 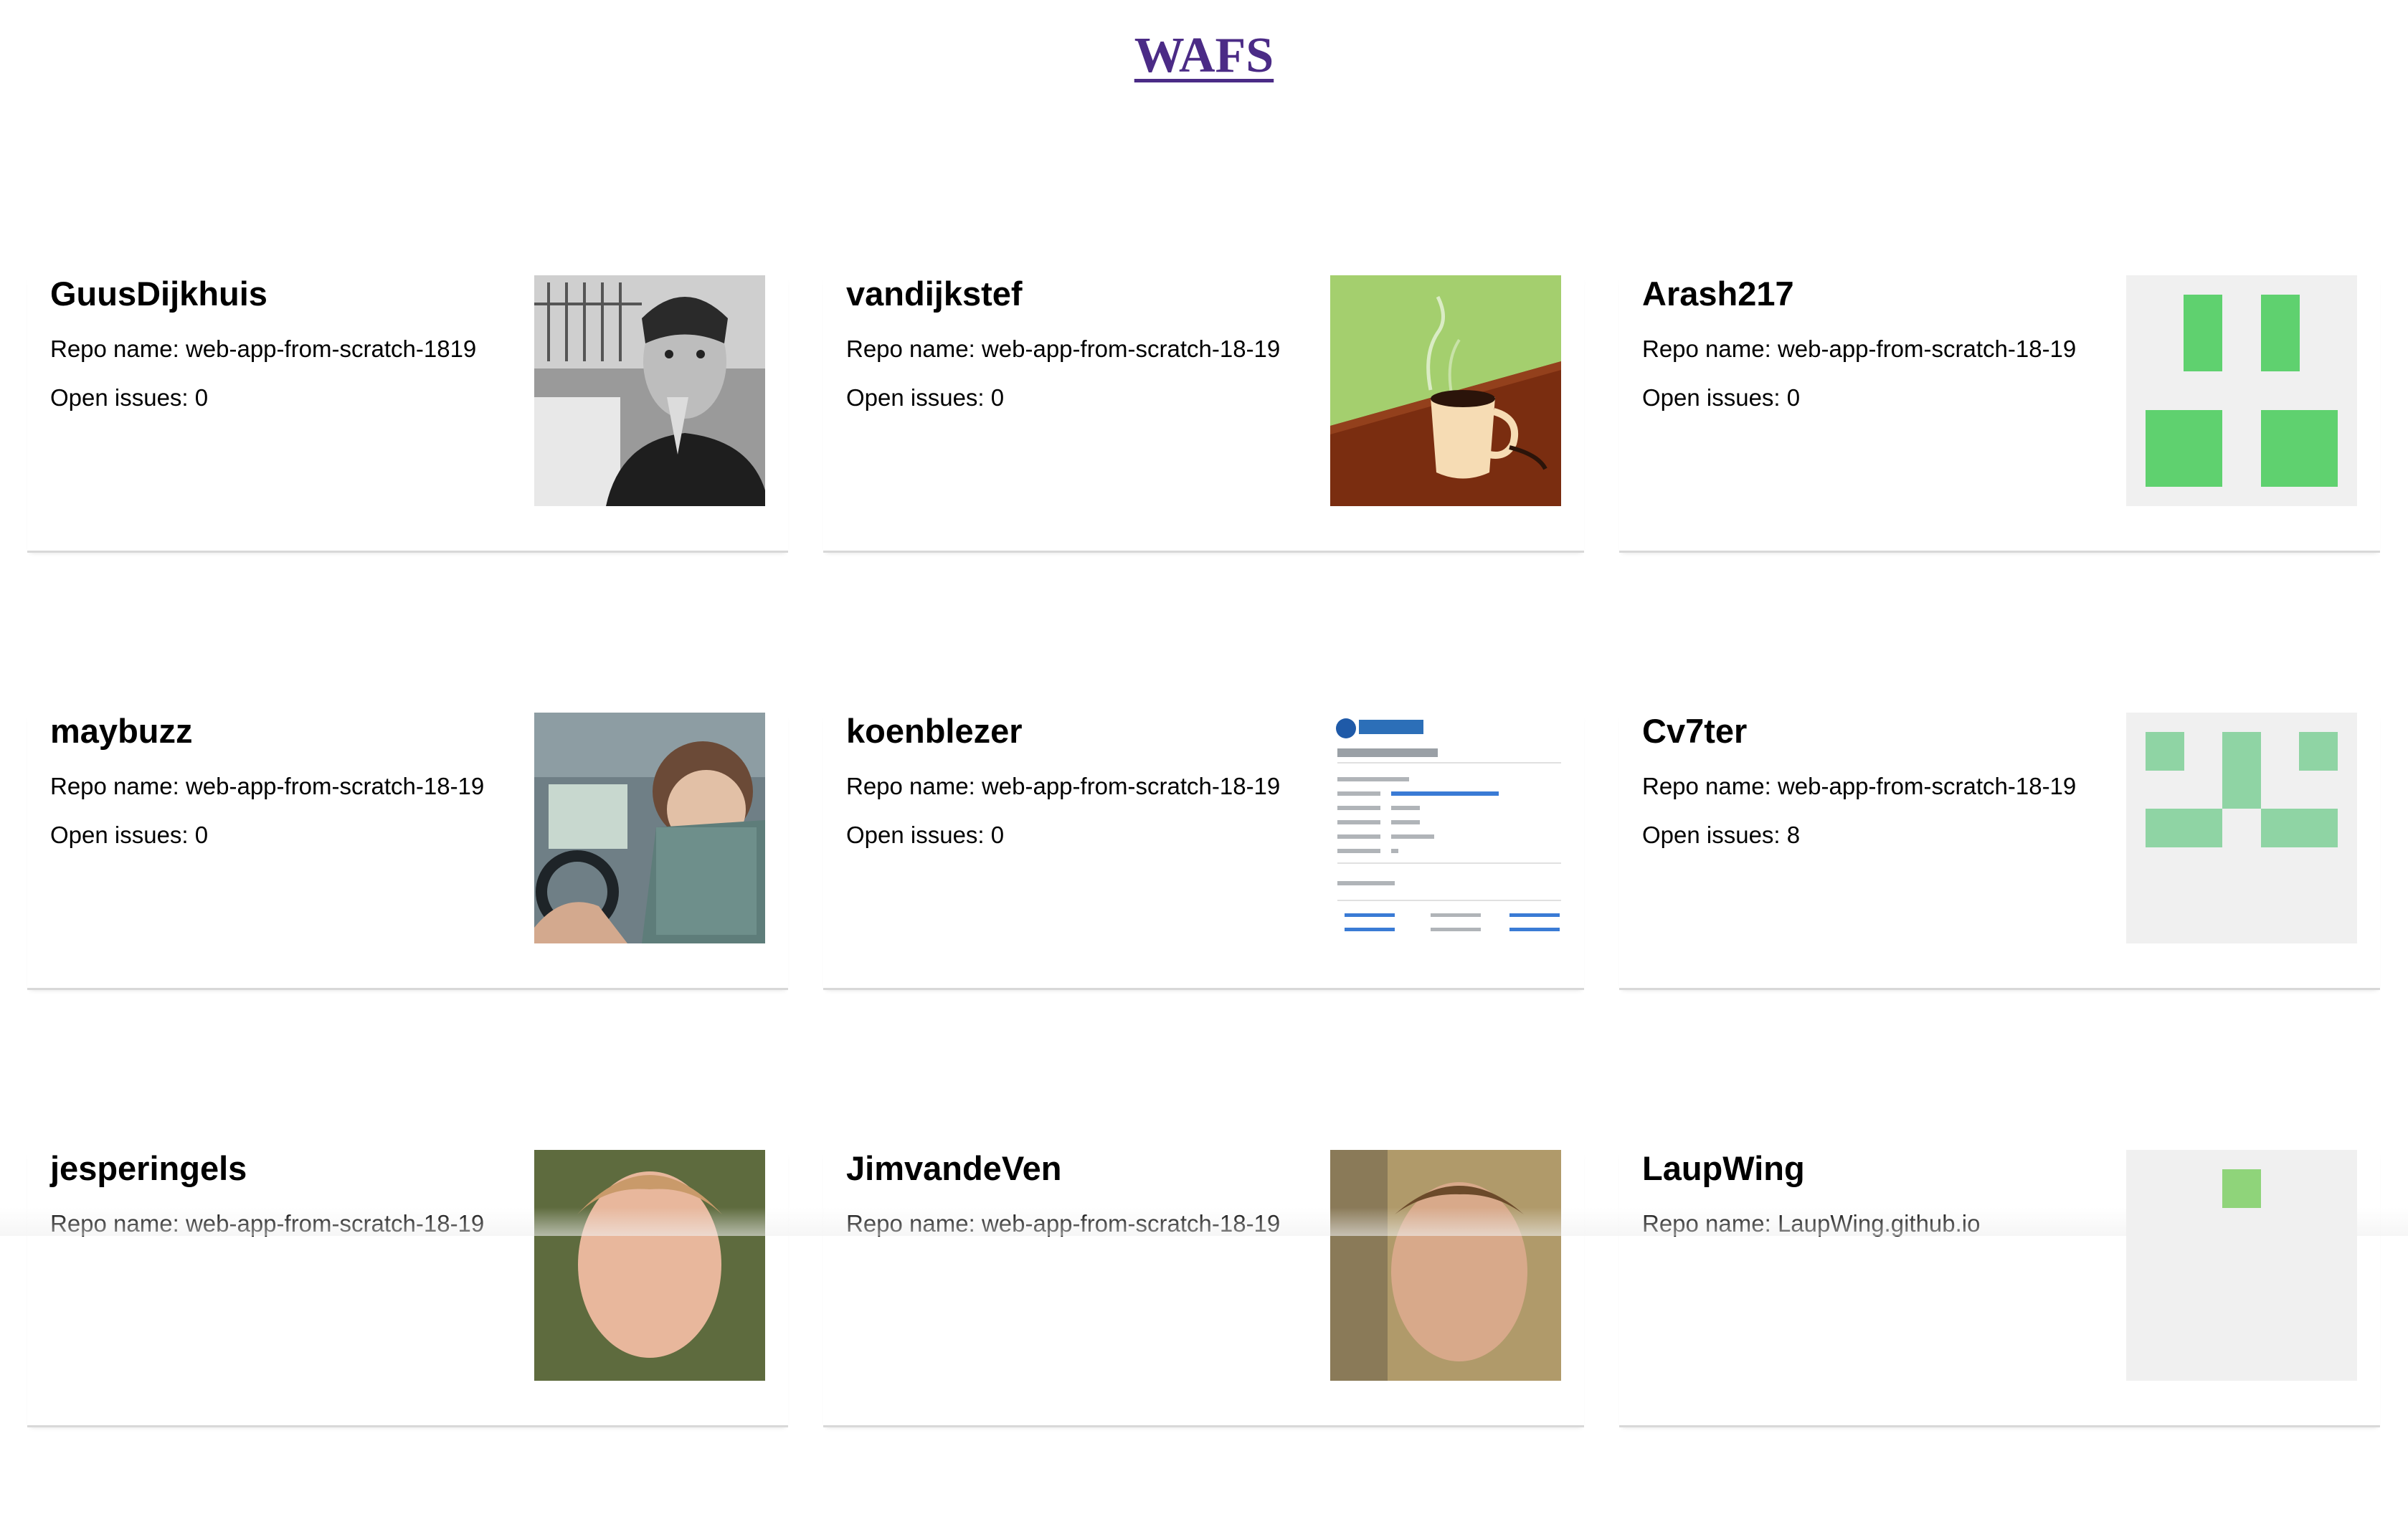 I want to click on repo-name: Repo name: LaupWing.github.io, so click(x=1811, y=1223).